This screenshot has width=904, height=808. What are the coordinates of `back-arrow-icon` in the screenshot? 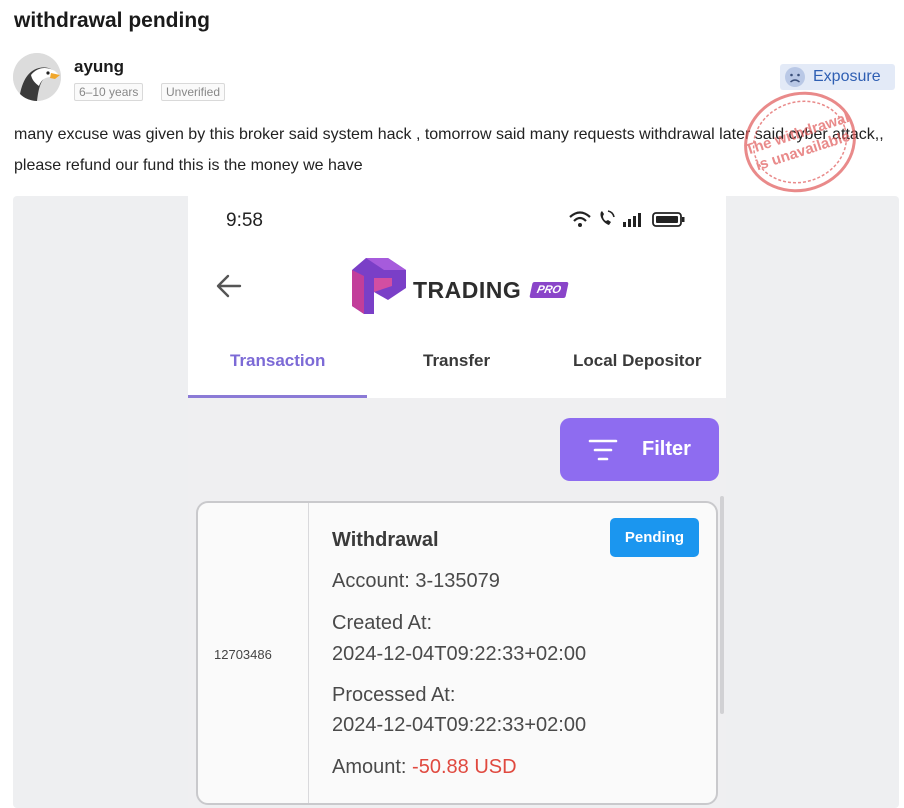 It's located at (229, 286).